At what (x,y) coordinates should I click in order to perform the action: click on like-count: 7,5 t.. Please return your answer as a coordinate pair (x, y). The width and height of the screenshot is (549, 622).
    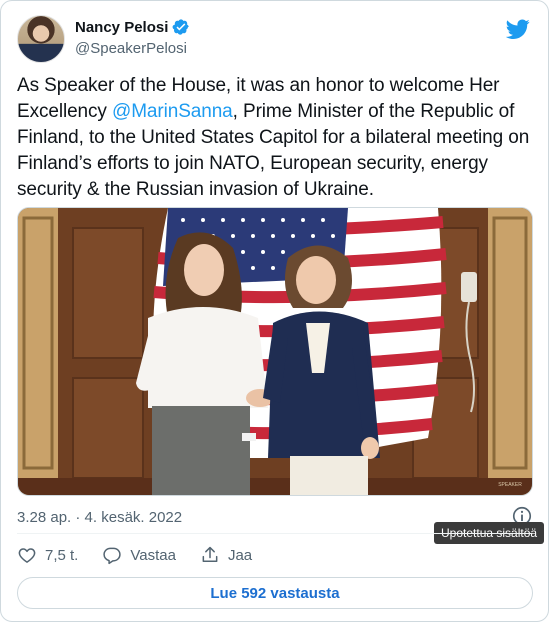
    Looking at the image, I should click on (62, 555).